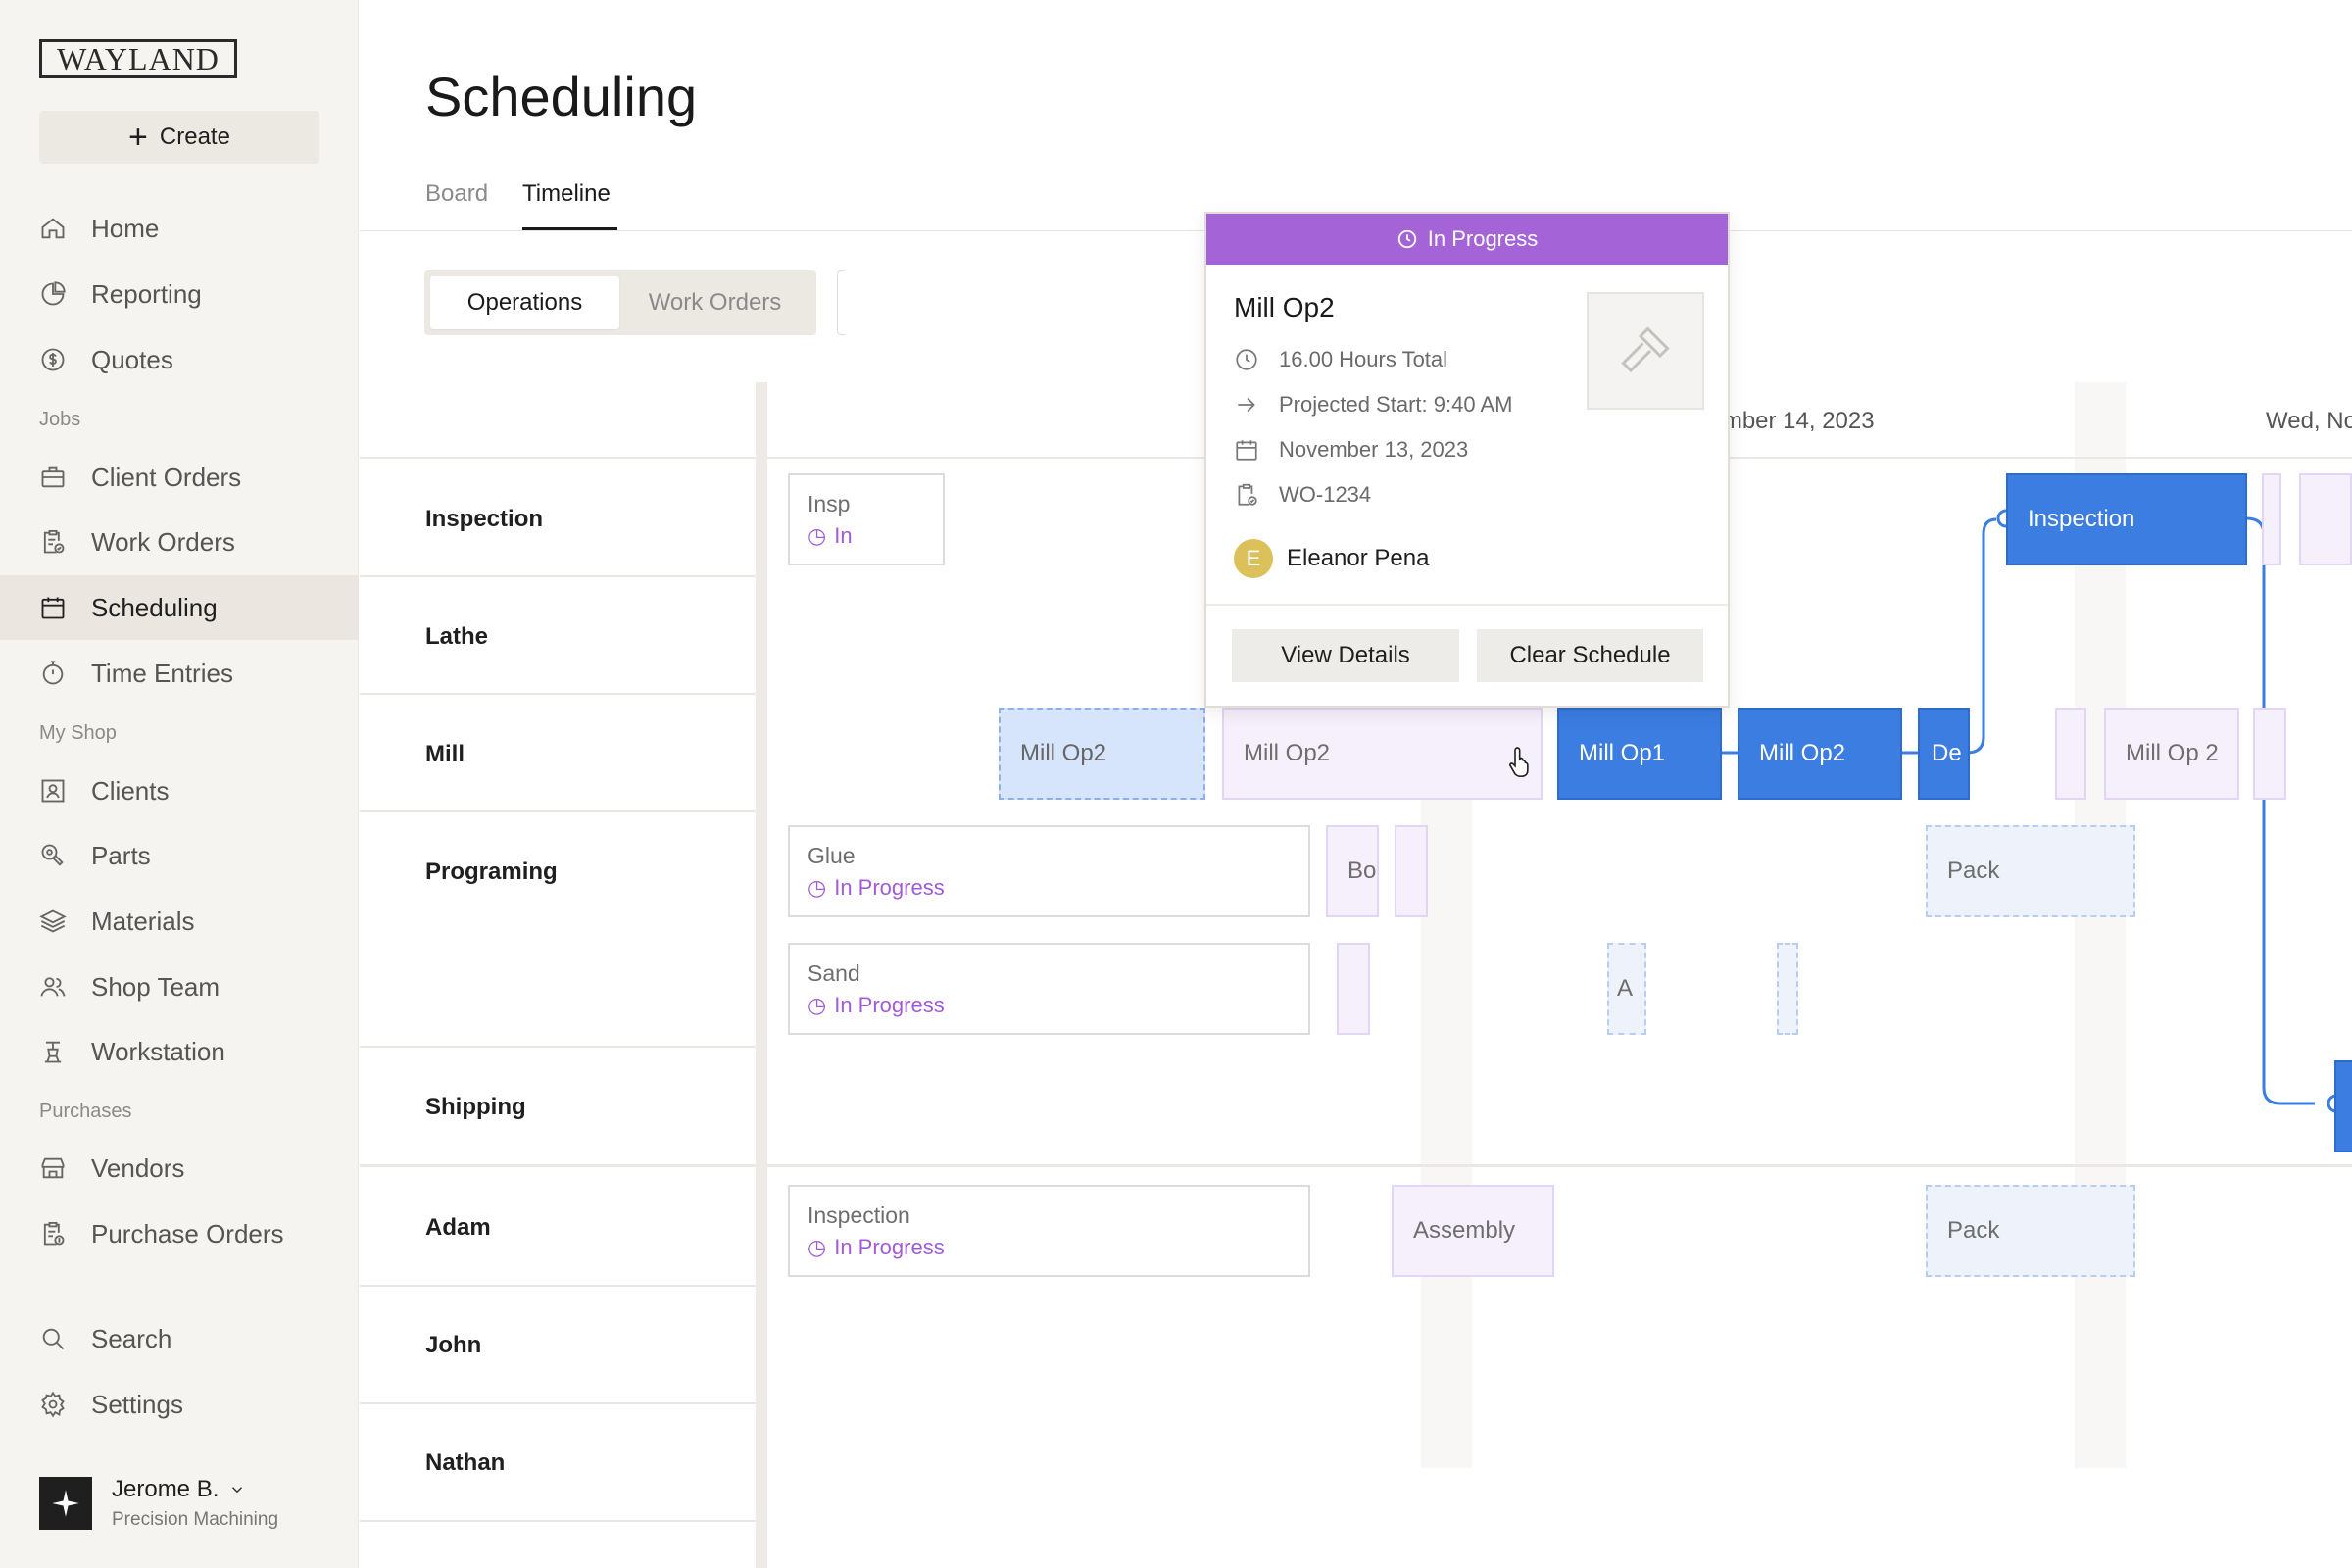 The image size is (2352, 1568). I want to click on schedule-bar-adam-pack: Pack, so click(2031, 1231).